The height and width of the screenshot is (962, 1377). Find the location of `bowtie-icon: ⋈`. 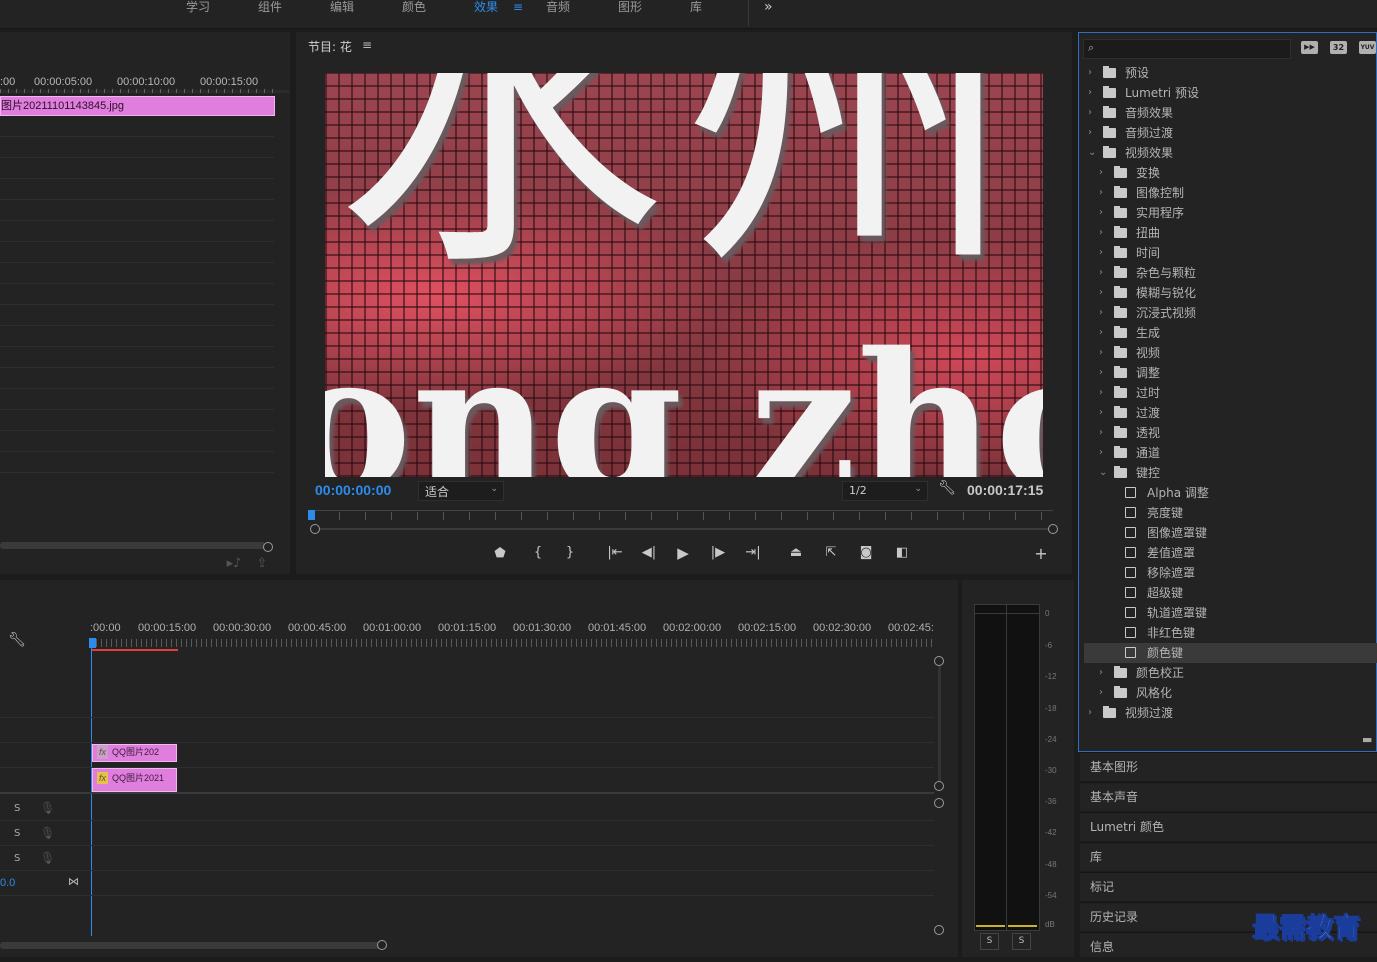

bowtie-icon: ⋈ is located at coordinates (73, 881).